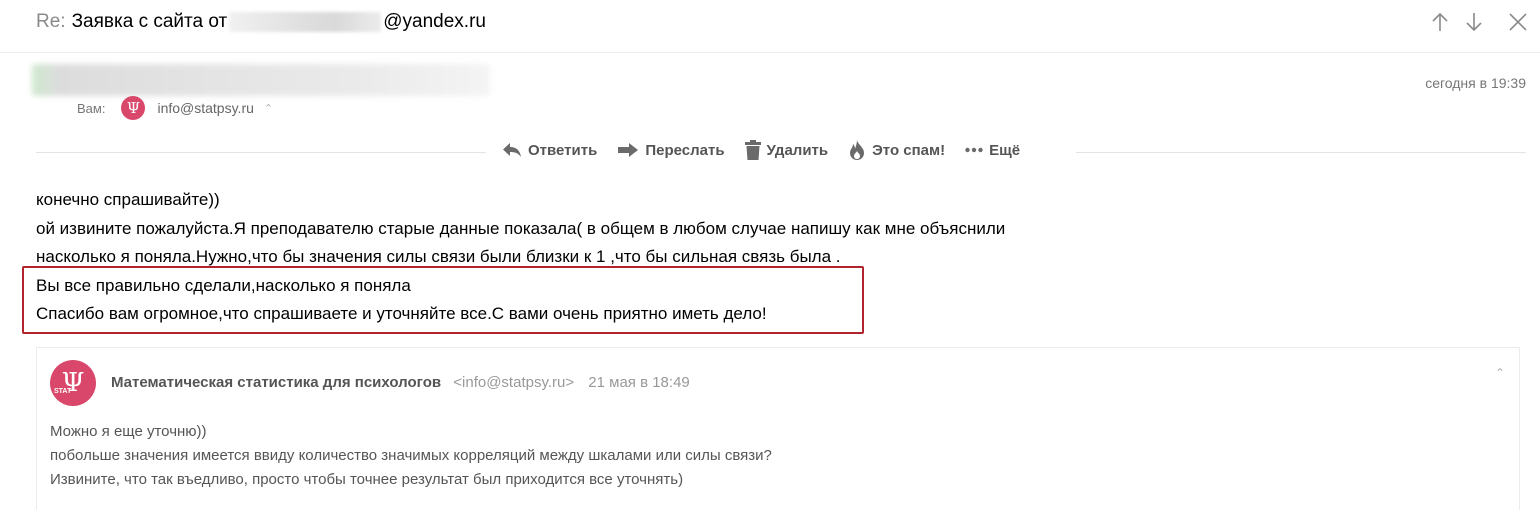 Image resolution: width=1540 pixels, height=510 pixels. What do you see at coordinates (443, 300) in the screenshot?
I see `highlight-annotation-box` at bounding box center [443, 300].